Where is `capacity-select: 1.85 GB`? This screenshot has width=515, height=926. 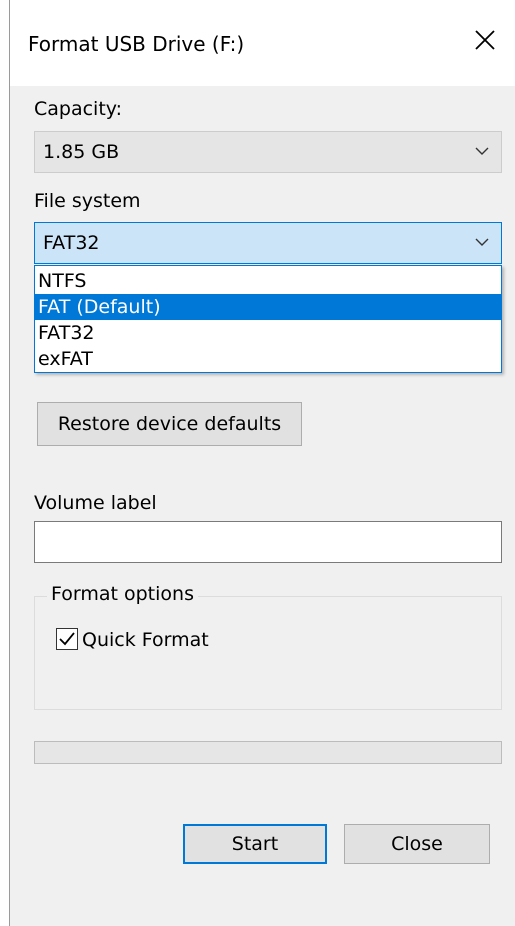
capacity-select: 1.85 GB is located at coordinates (268, 152).